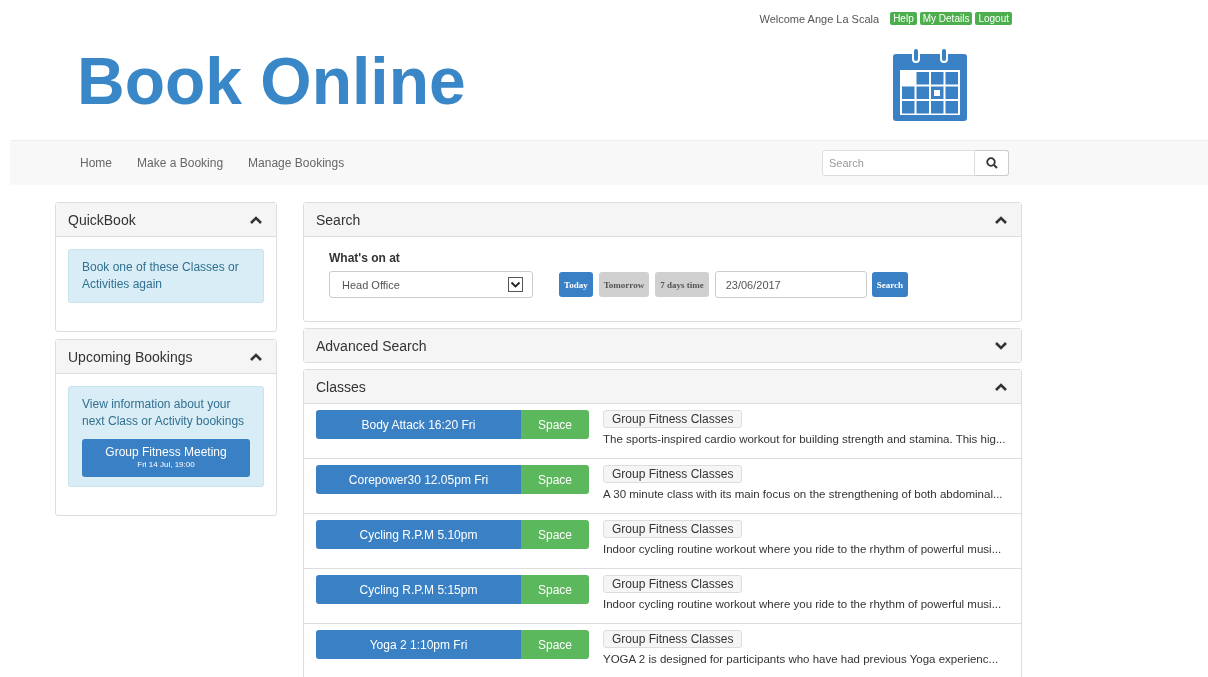  I want to click on day-button: Tomorrow, so click(624, 284).